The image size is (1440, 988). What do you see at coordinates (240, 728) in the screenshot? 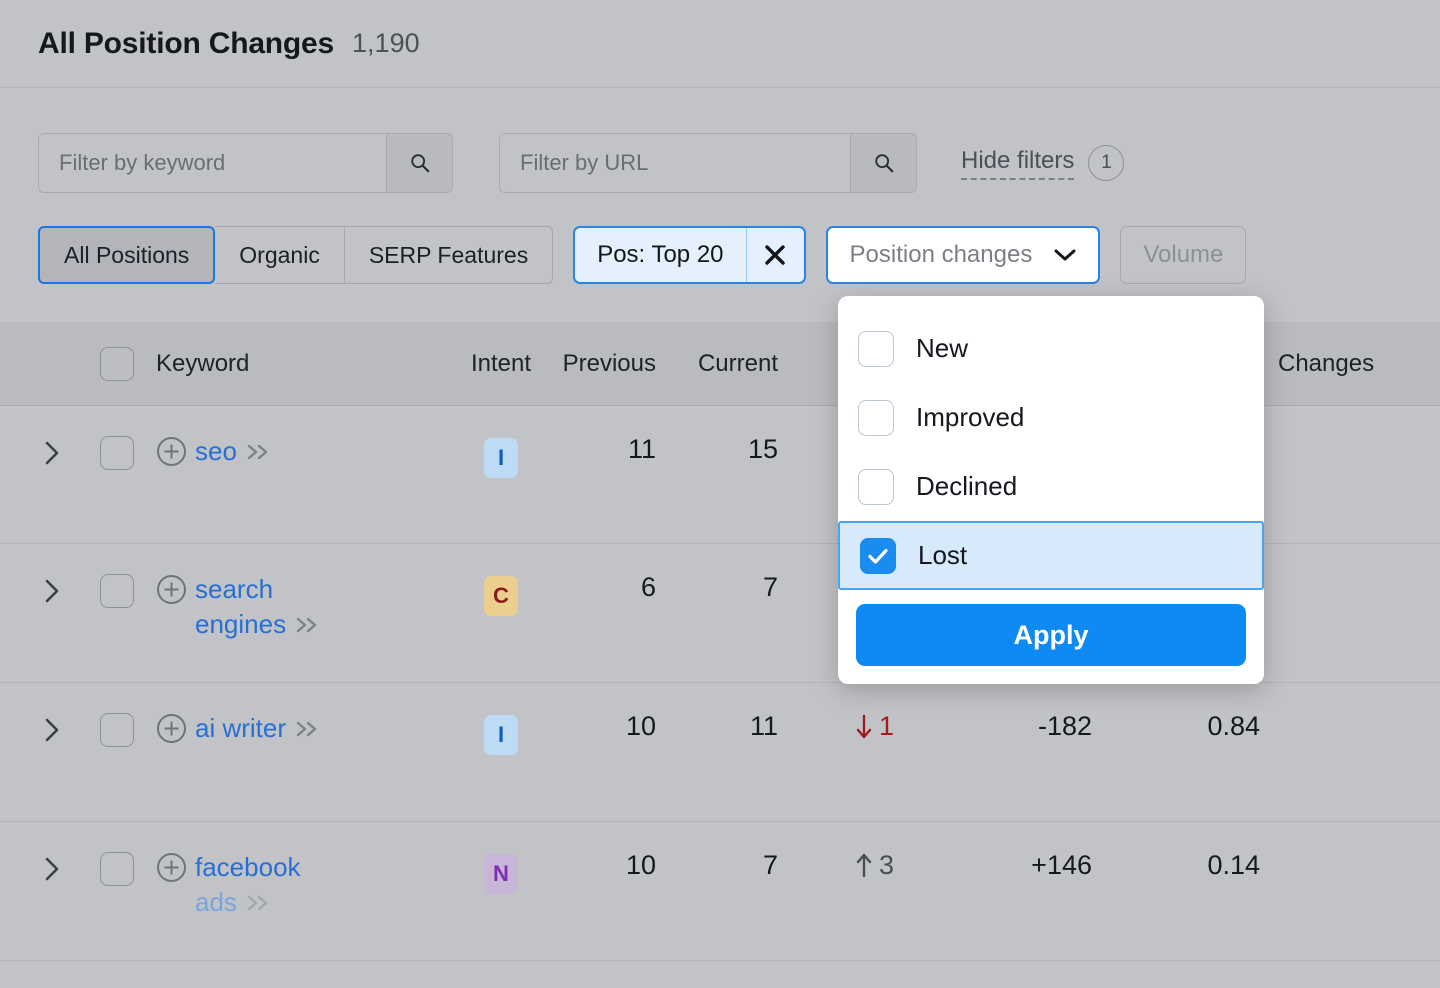
I see `keyword-link: ai writer` at bounding box center [240, 728].